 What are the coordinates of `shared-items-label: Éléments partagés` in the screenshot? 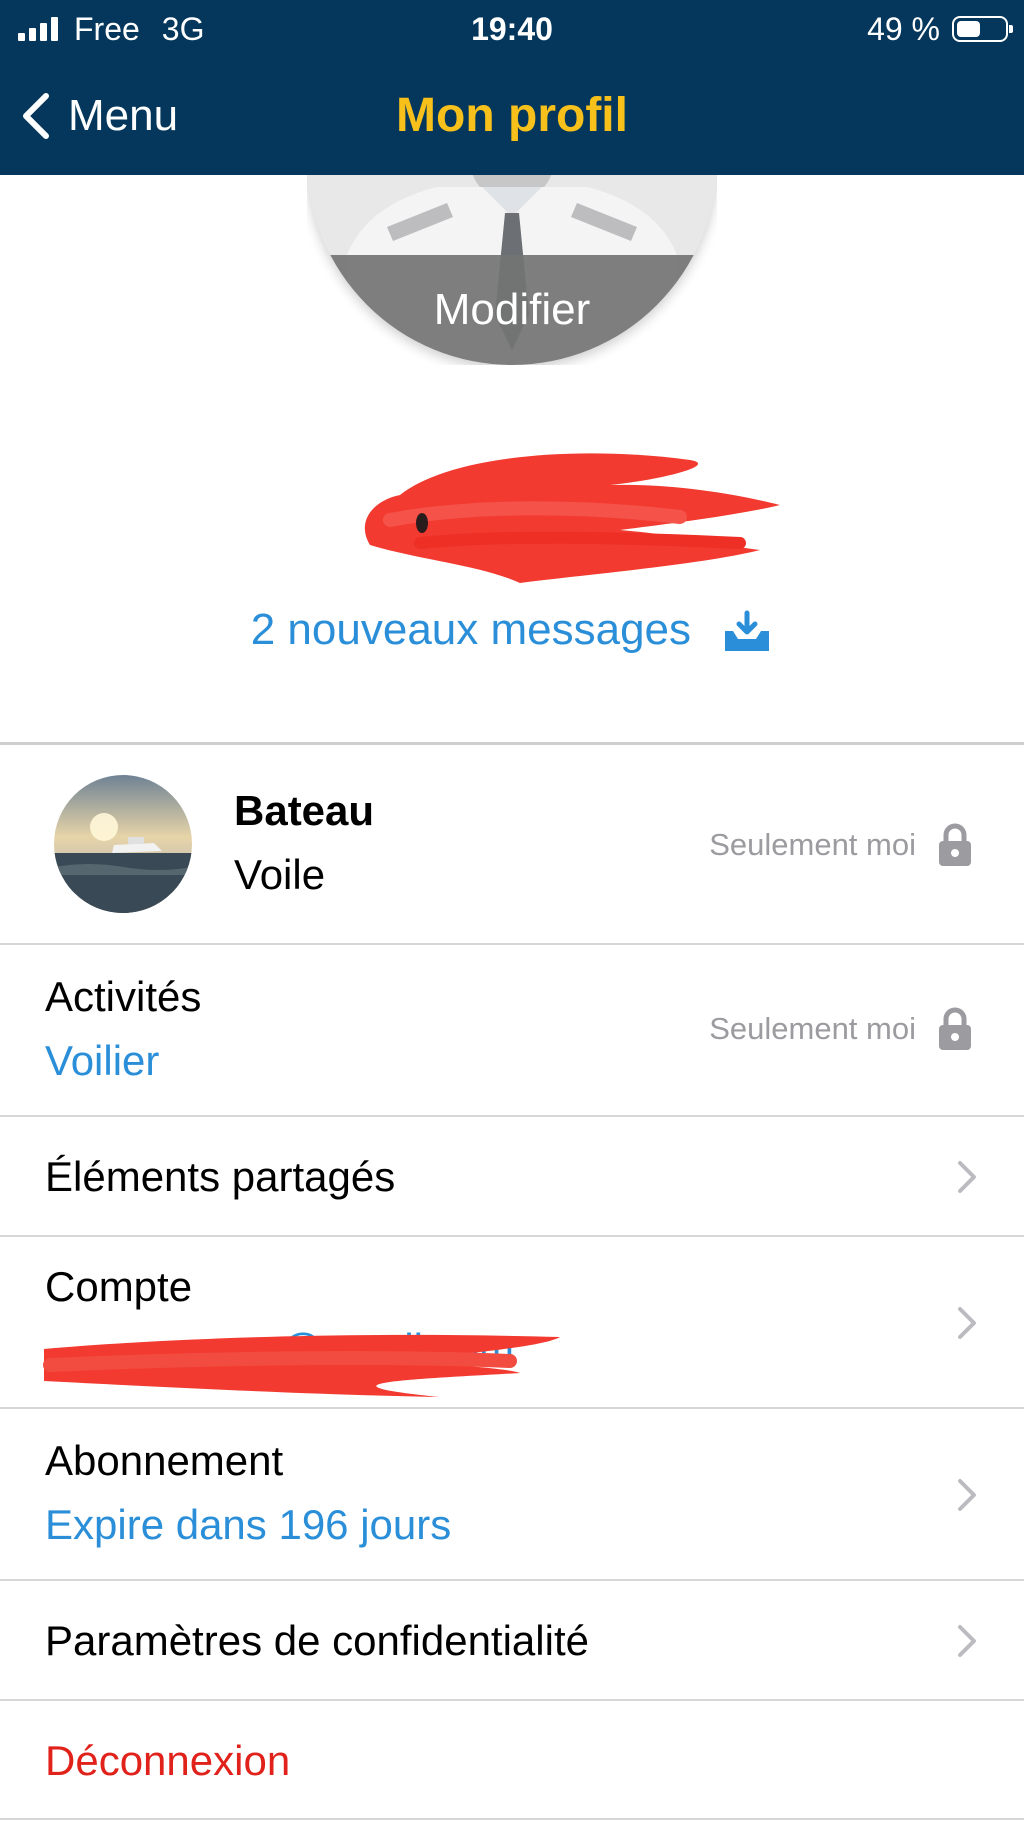 It's located at (220, 1176).